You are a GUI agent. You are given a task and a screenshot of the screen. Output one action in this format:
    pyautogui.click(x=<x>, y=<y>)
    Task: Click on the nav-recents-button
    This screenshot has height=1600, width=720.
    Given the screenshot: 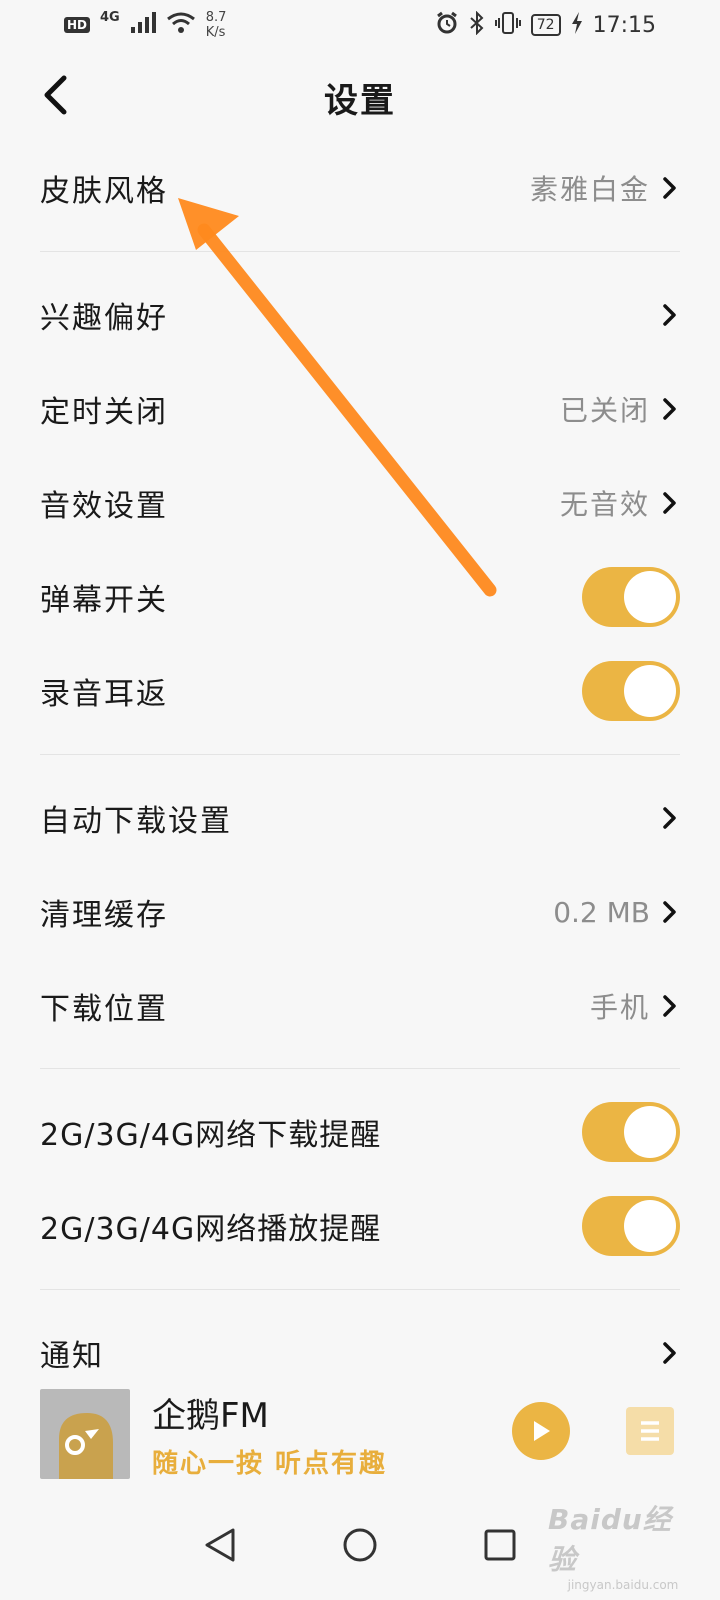 What is the action you would take?
    pyautogui.click(x=500, y=1545)
    